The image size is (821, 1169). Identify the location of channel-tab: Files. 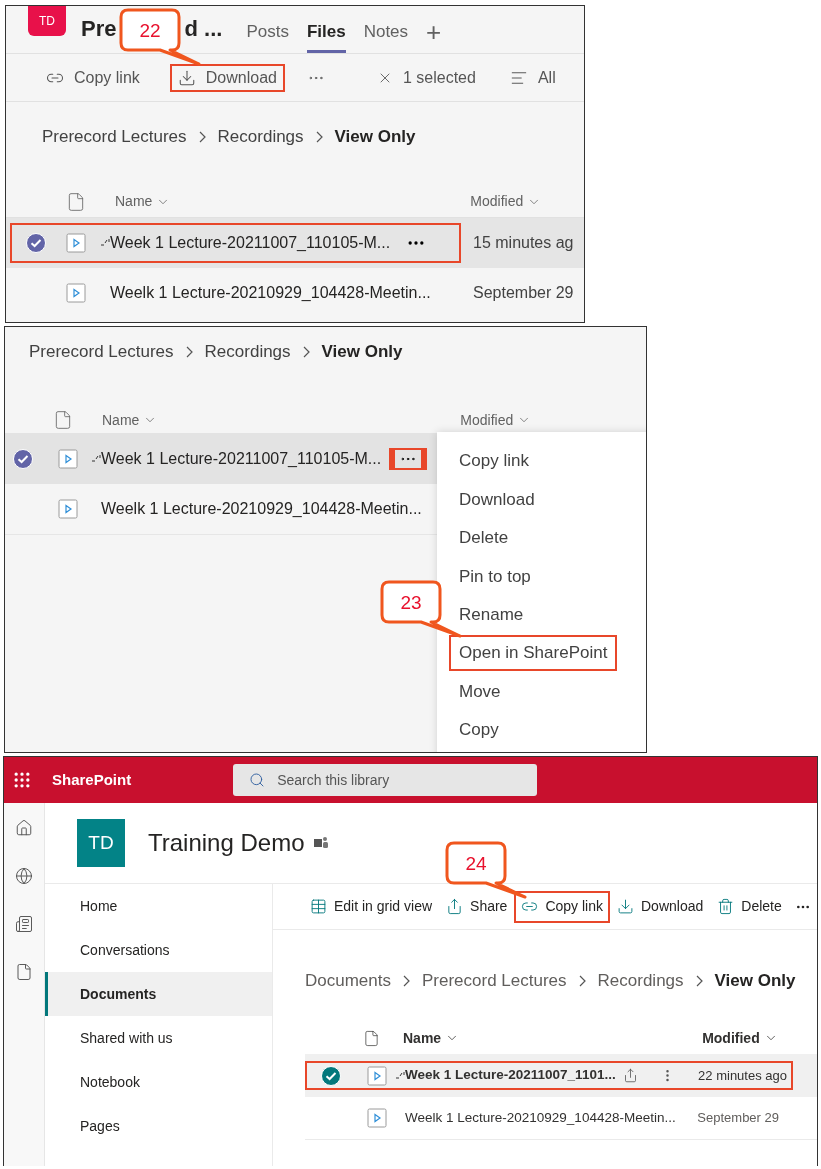
(326, 29).